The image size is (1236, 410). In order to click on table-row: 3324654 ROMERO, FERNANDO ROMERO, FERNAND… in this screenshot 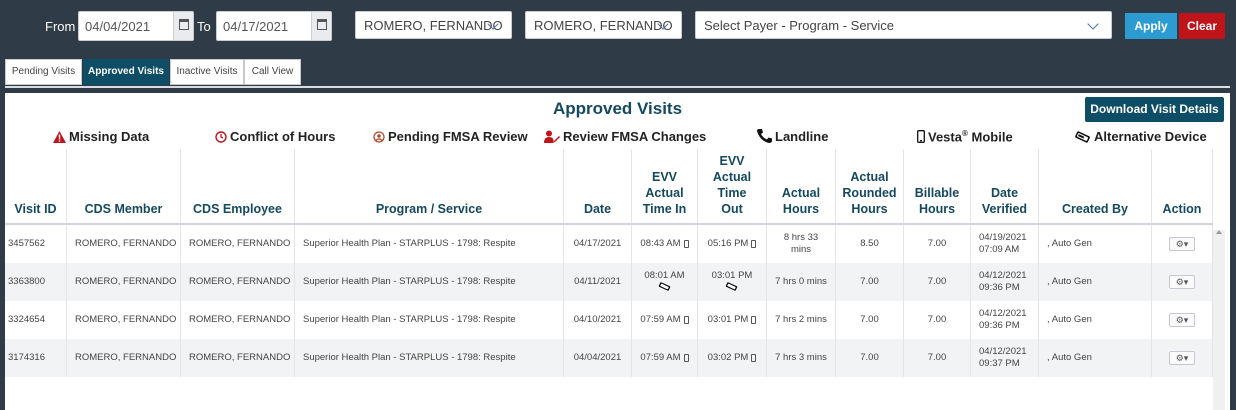, I will do `click(609, 320)`.